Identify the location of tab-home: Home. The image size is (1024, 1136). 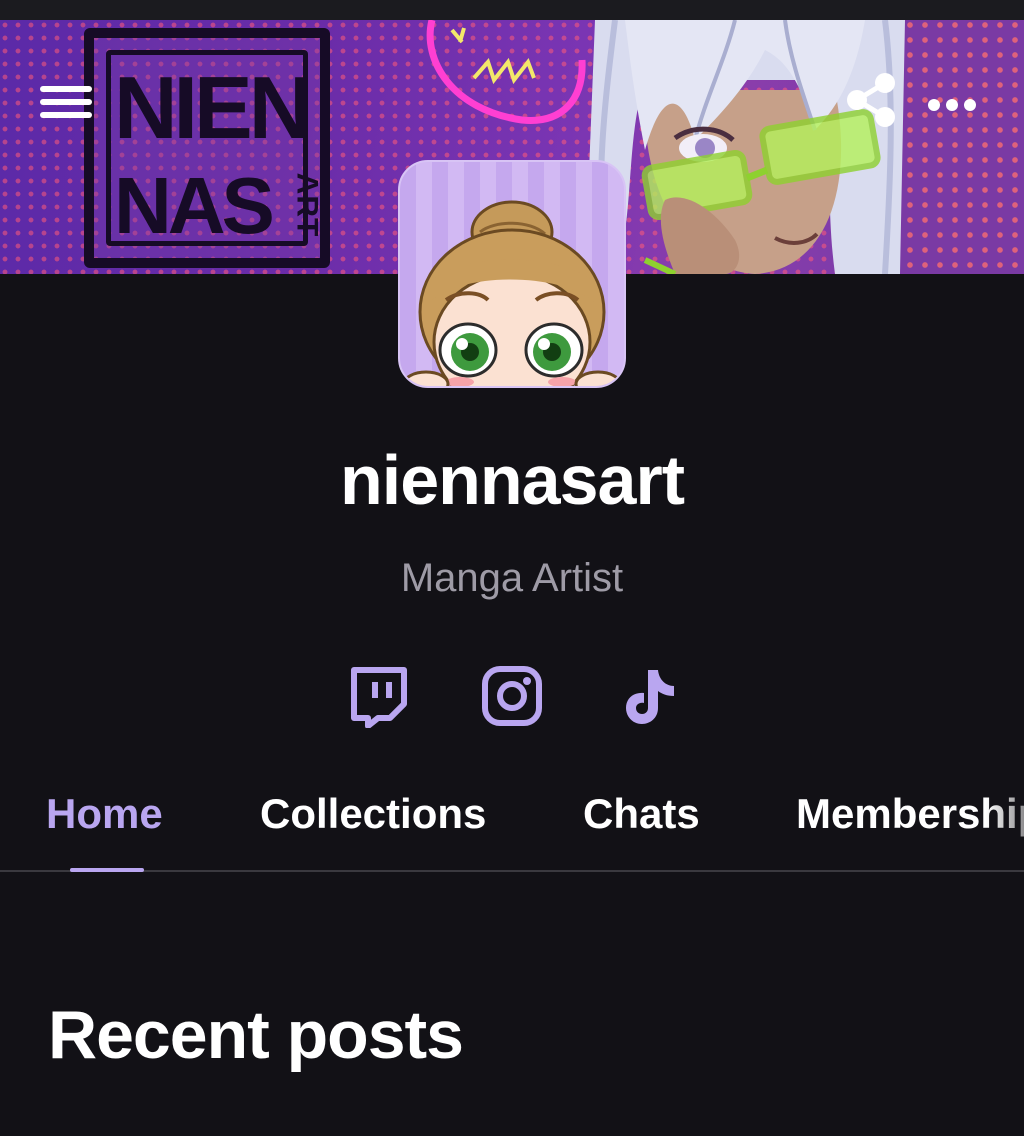
(104, 814).